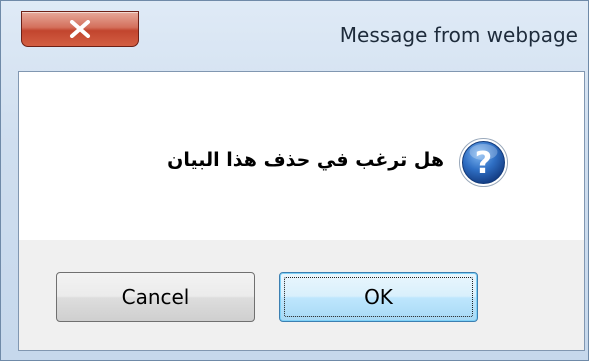 This screenshot has height=361, width=589. I want to click on close-icon, so click(80, 29).